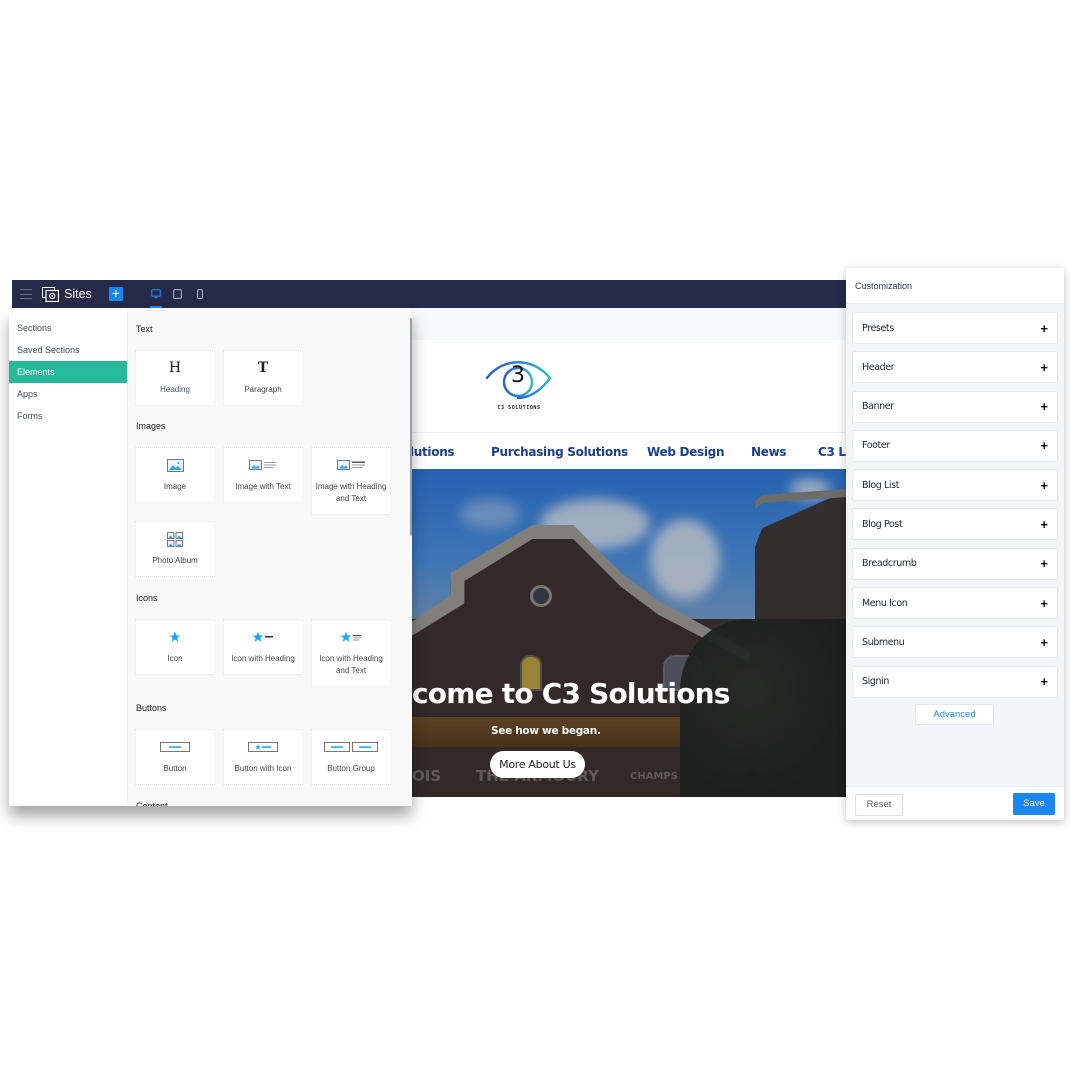 The width and height of the screenshot is (1080, 1080). Describe the element at coordinates (175, 368) in the screenshot. I see `heading-icon: H` at that location.